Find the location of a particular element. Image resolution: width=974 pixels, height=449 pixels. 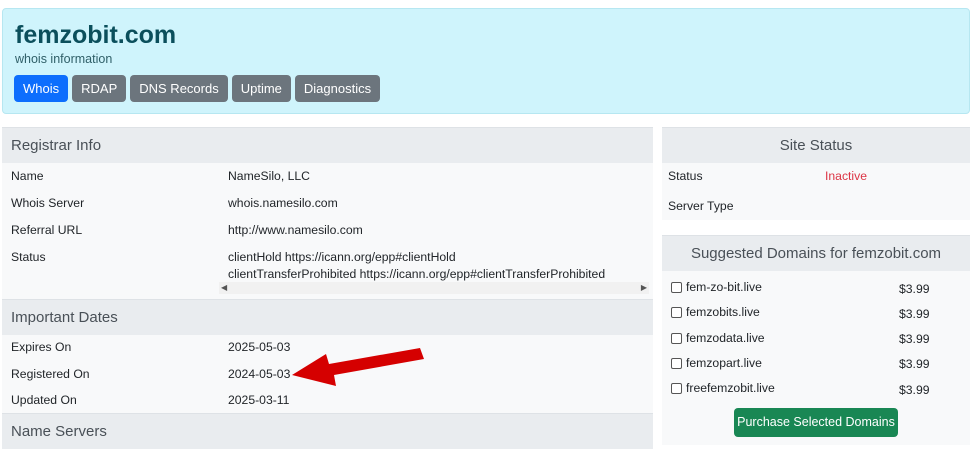

page-title: femzobit.com is located at coordinates (96, 35).